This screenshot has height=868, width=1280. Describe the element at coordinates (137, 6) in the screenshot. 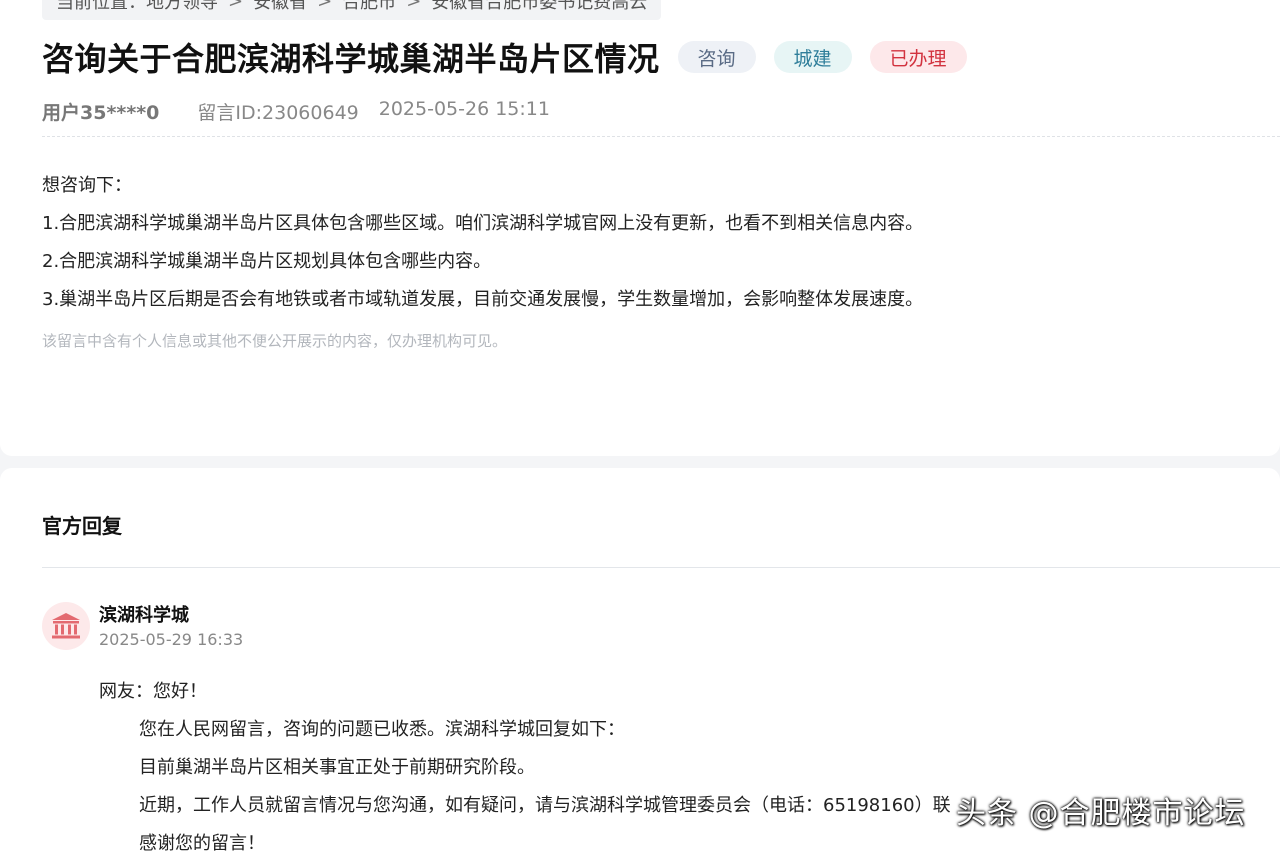

I see `breadcrumb-current-location: 当前位置：地方领导` at that location.